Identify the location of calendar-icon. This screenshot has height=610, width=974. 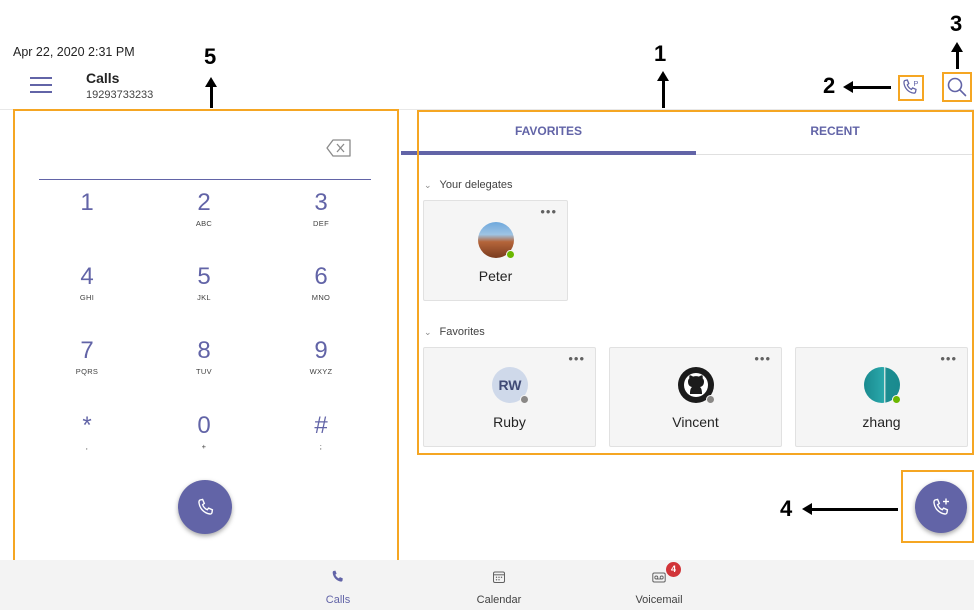
(499, 577).